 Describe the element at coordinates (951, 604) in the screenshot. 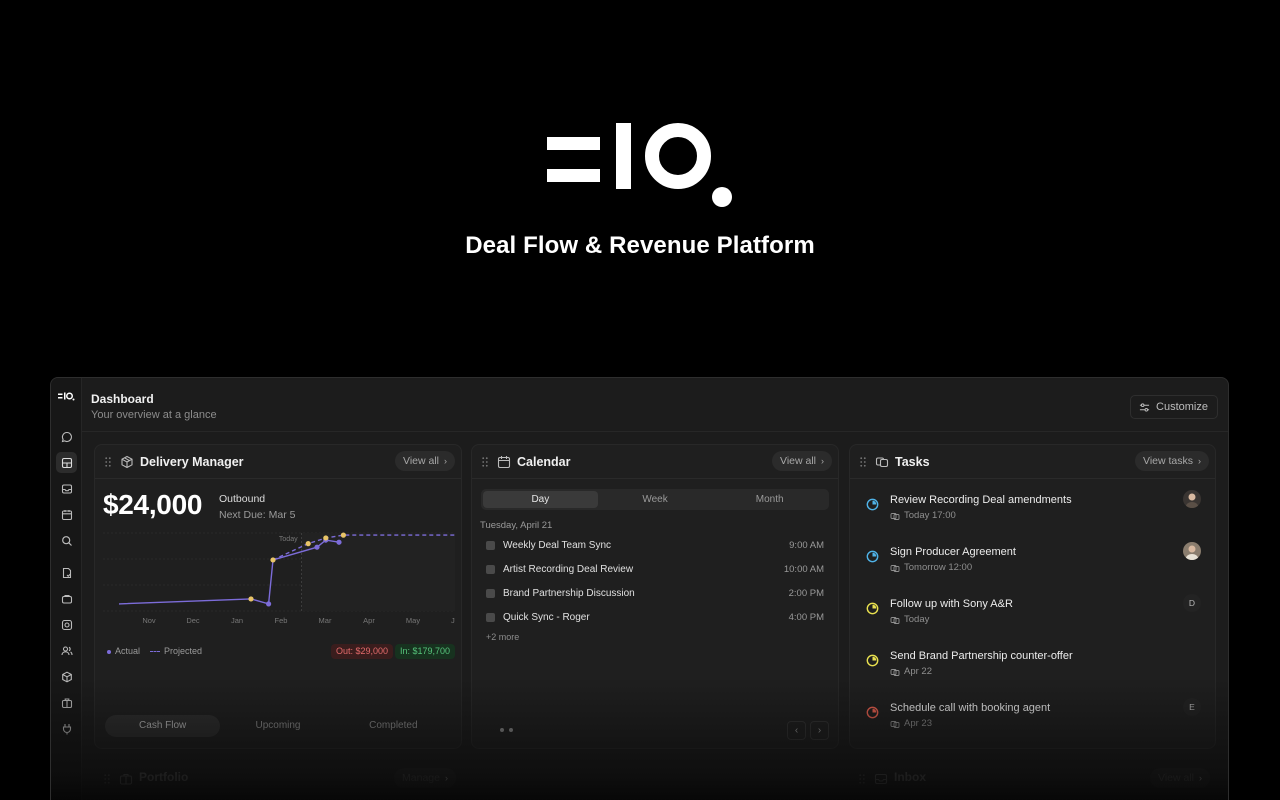

I see `task-title: Follow up with Sony A&R` at that location.